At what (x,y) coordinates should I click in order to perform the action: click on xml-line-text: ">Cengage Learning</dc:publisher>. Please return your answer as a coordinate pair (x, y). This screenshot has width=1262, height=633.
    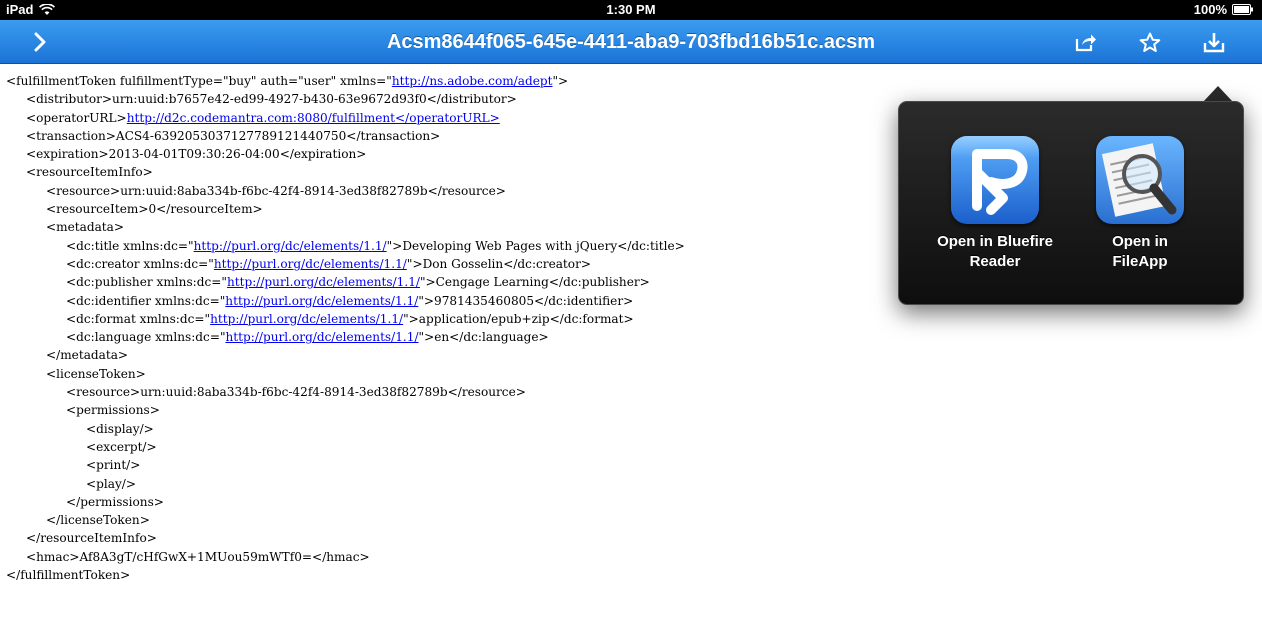
    Looking at the image, I should click on (534, 282).